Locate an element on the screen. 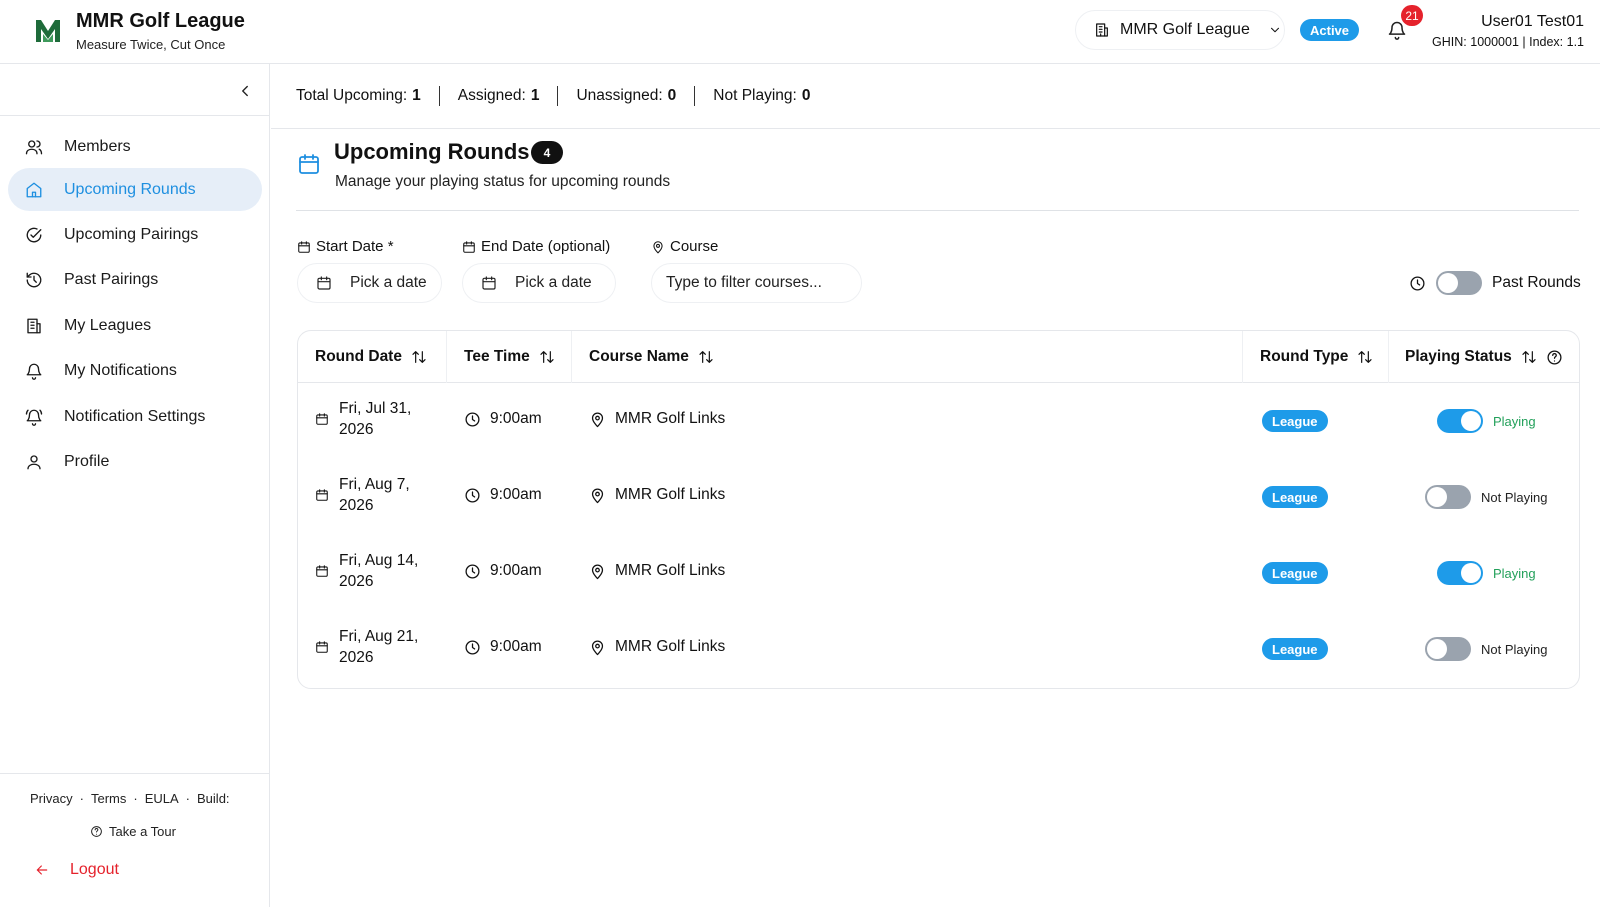 This screenshot has width=1600, height=907. column-header-round-date: Round Date is located at coordinates (371, 357).